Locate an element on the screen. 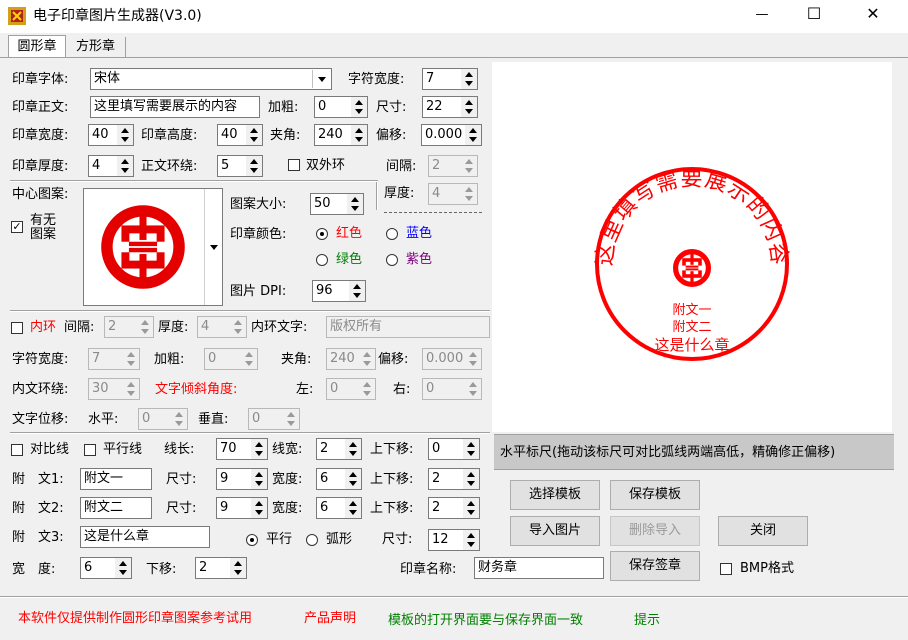  inner-gap-input: 2 is located at coordinates (121, 327).